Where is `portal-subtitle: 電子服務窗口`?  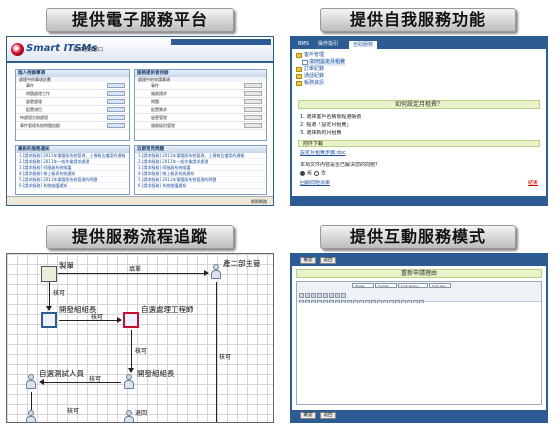 portal-subtitle: 電子服務窗口 is located at coordinates (88, 50).